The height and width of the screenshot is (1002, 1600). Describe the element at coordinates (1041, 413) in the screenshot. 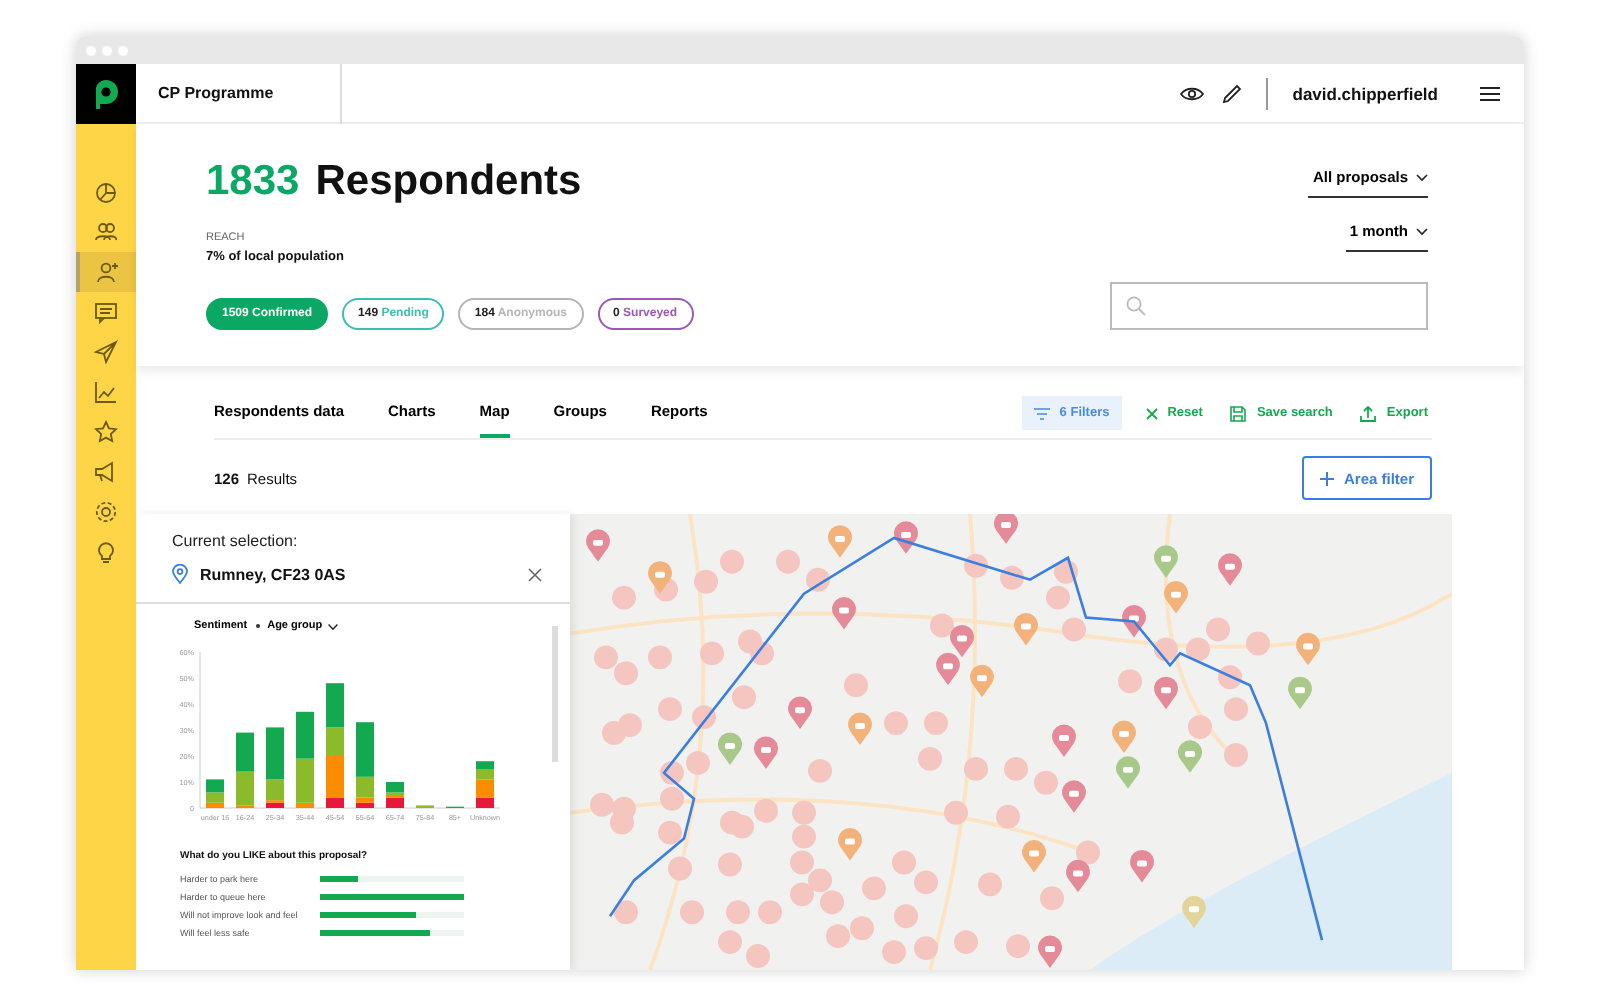

I see `filter-icon` at that location.